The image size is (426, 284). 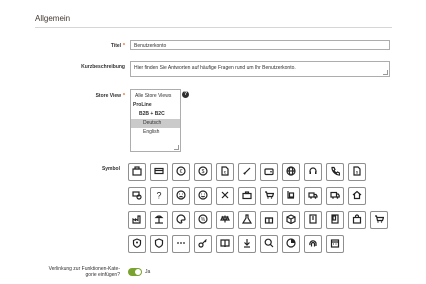 I want to click on password-dots-icon, so click(x=181, y=244).